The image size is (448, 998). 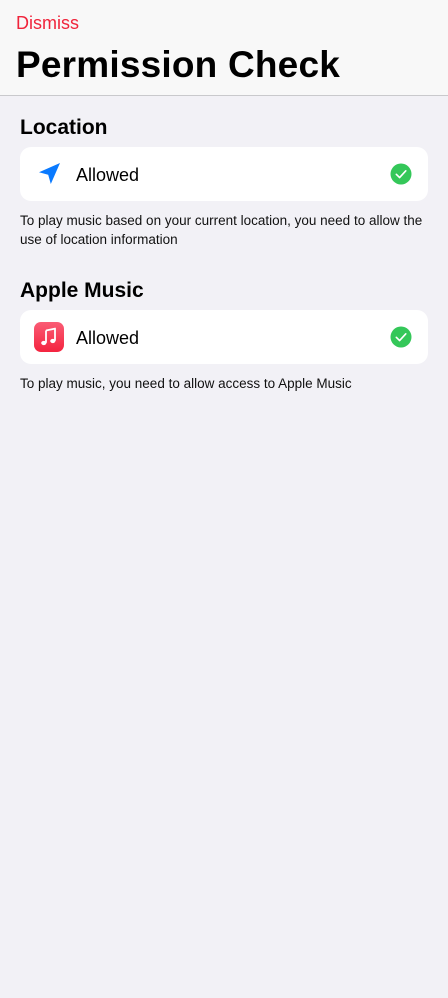 I want to click on navigation-header: Dismiss Permission Check, so click(x=224, y=48).